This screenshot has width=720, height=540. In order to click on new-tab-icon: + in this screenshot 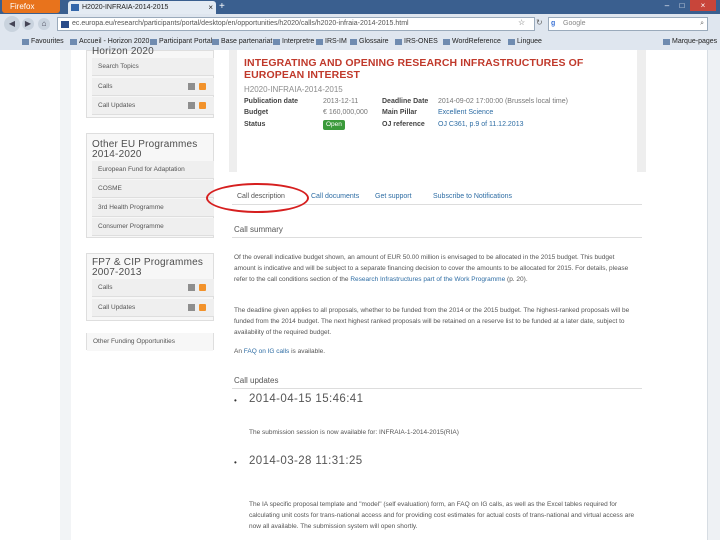, I will do `click(222, 6)`.